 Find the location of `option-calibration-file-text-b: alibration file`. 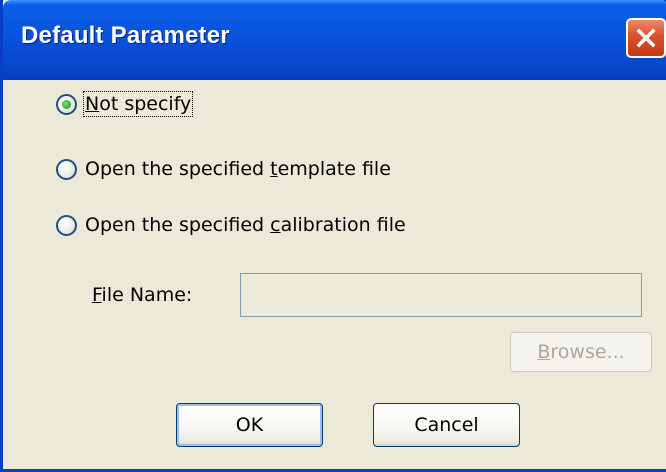

option-calibration-file-text-b: alibration file is located at coordinates (343, 225).